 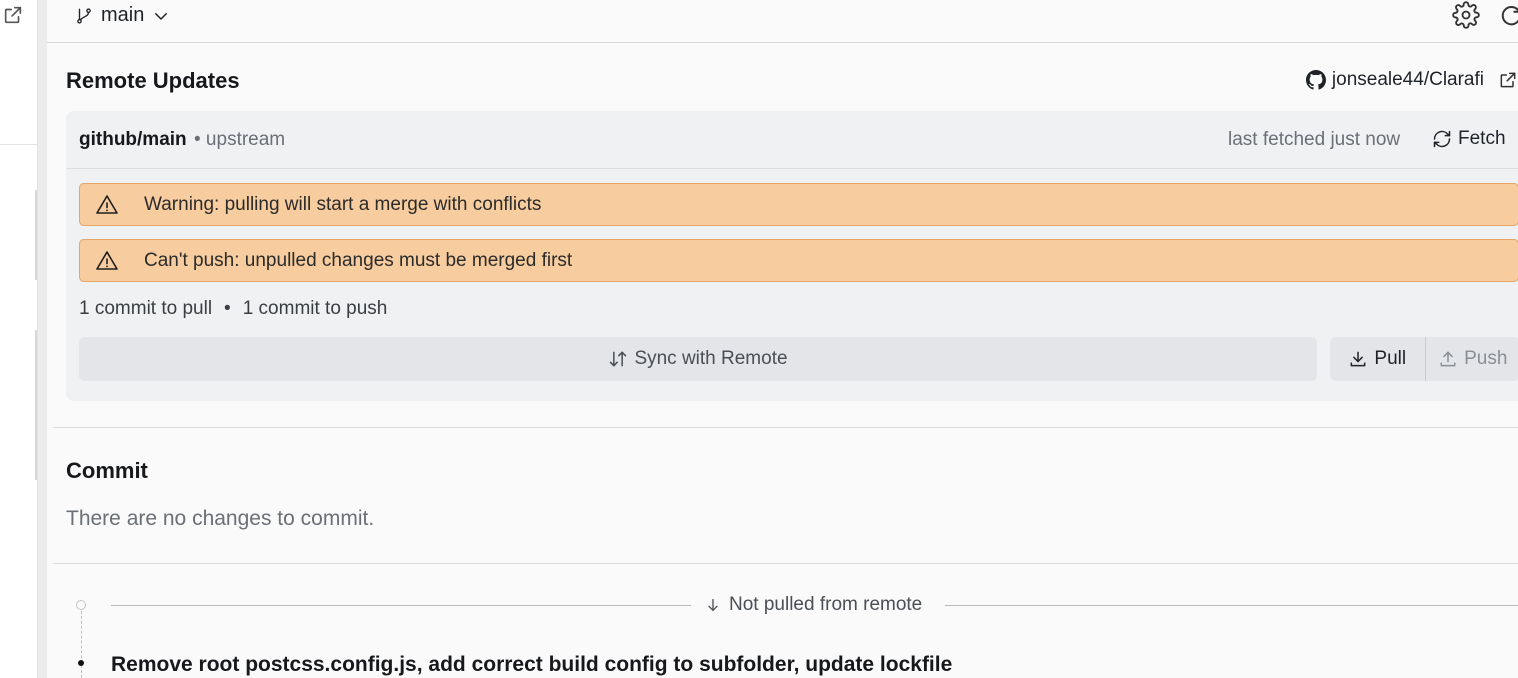 What do you see at coordinates (1482, 138) in the screenshot?
I see `fetch-label: Fetch` at bounding box center [1482, 138].